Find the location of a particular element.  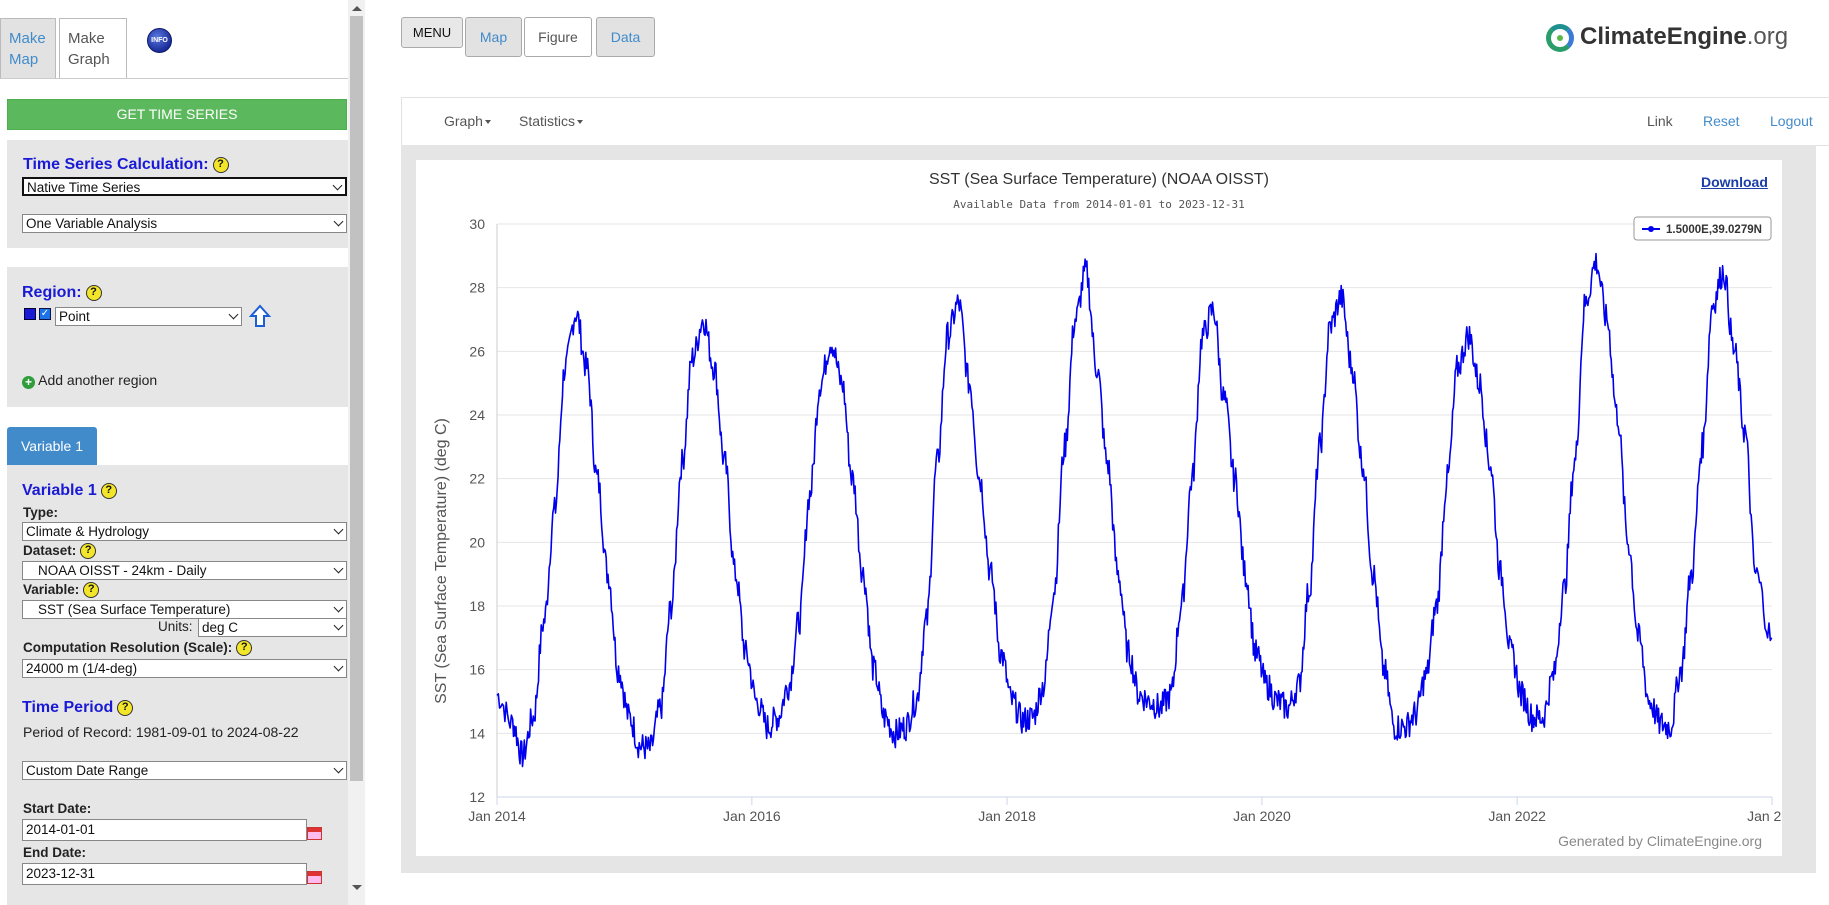

ts-calc-select: Native Time Series is located at coordinates (184, 186).